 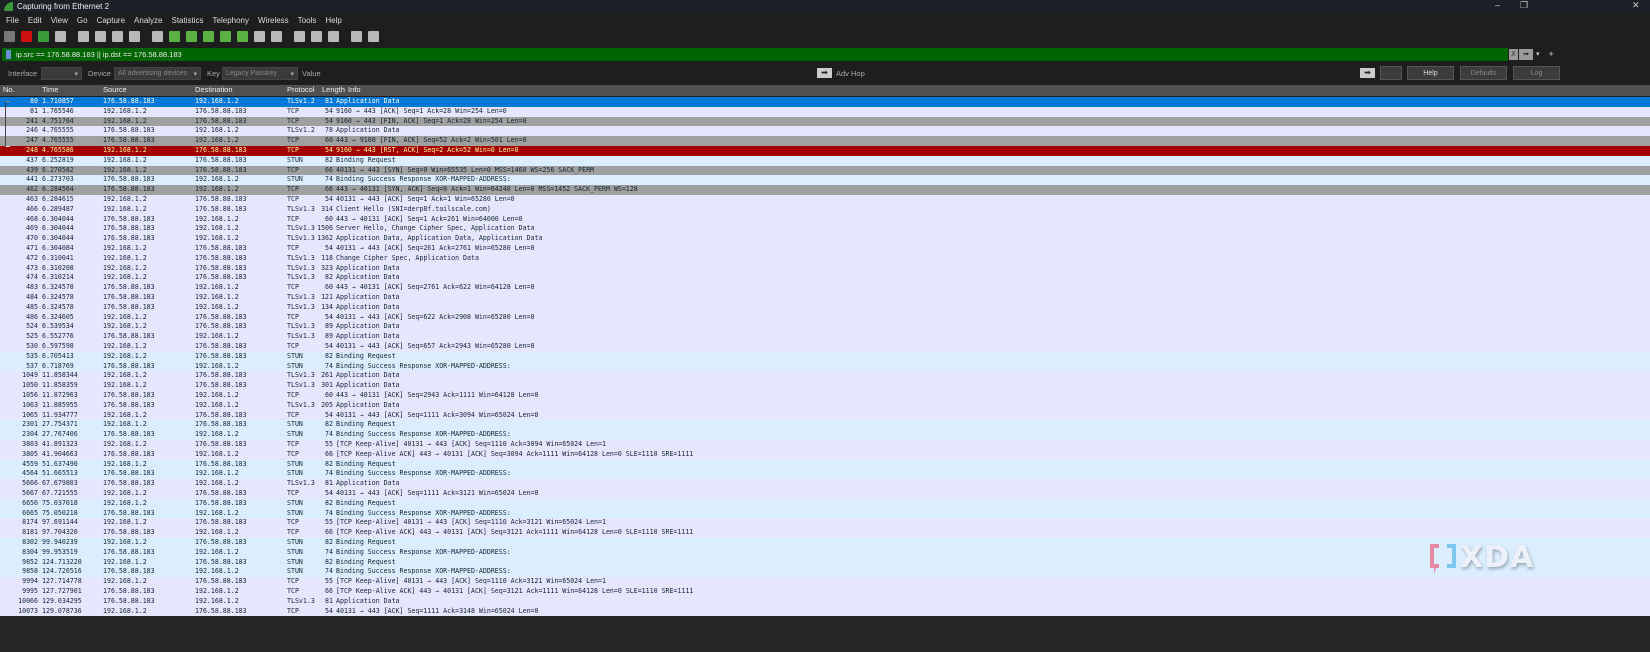 What do you see at coordinates (1391, 73) in the screenshot?
I see `blank-button` at bounding box center [1391, 73].